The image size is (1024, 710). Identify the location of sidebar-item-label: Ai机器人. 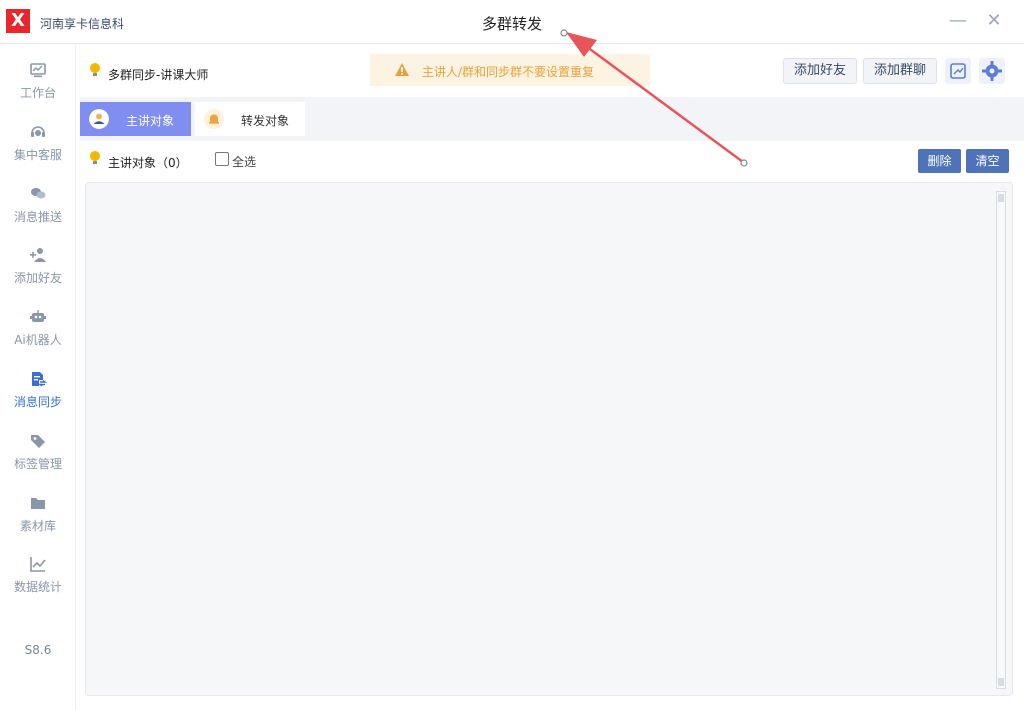
(38, 340).